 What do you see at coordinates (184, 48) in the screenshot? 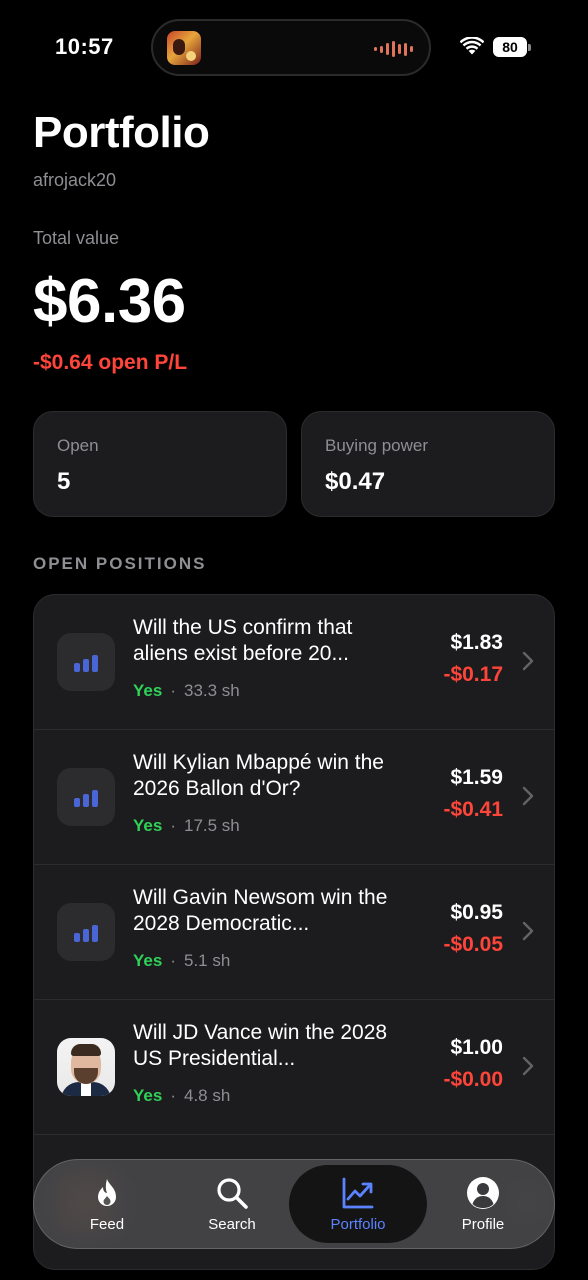
I see `now-playing-artwork` at bounding box center [184, 48].